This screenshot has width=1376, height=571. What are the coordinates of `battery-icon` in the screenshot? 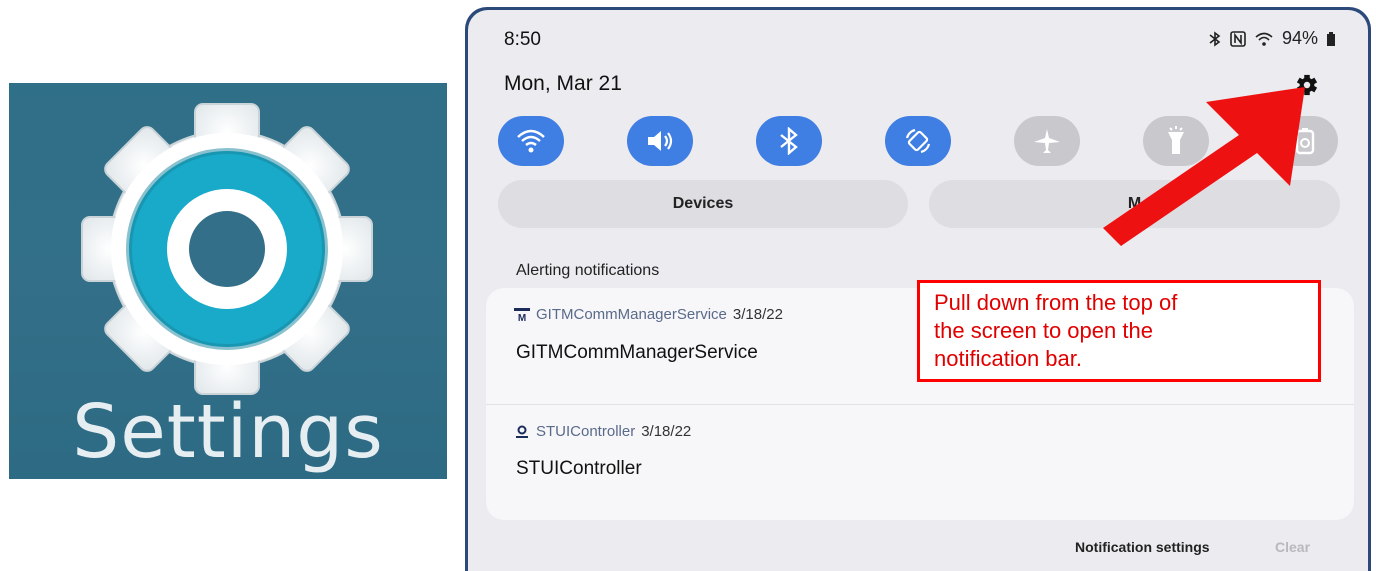 It's located at (1331, 38).